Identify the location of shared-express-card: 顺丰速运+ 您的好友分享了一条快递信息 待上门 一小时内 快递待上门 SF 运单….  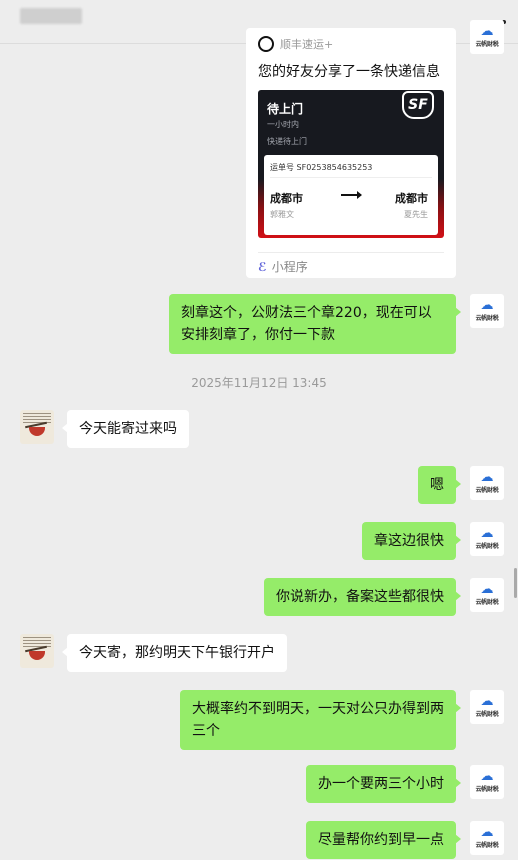
(351, 153).